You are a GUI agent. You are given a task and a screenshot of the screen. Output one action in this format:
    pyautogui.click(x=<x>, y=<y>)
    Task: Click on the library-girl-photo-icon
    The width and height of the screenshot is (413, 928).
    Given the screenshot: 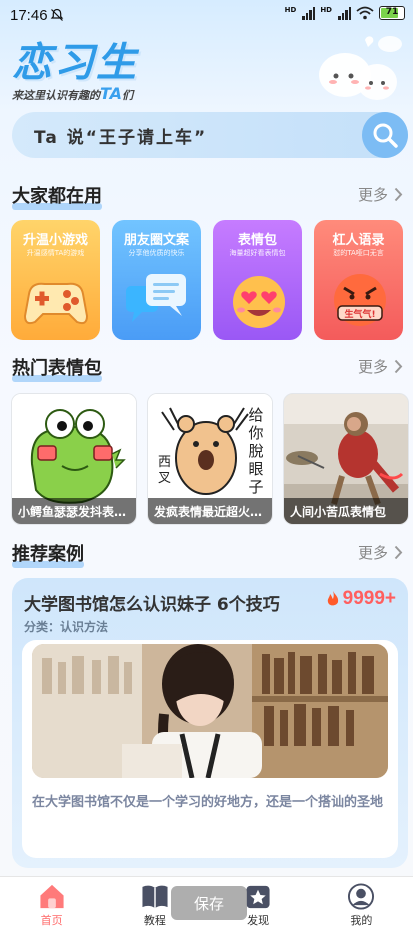 What is the action you would take?
    pyautogui.click(x=210, y=711)
    